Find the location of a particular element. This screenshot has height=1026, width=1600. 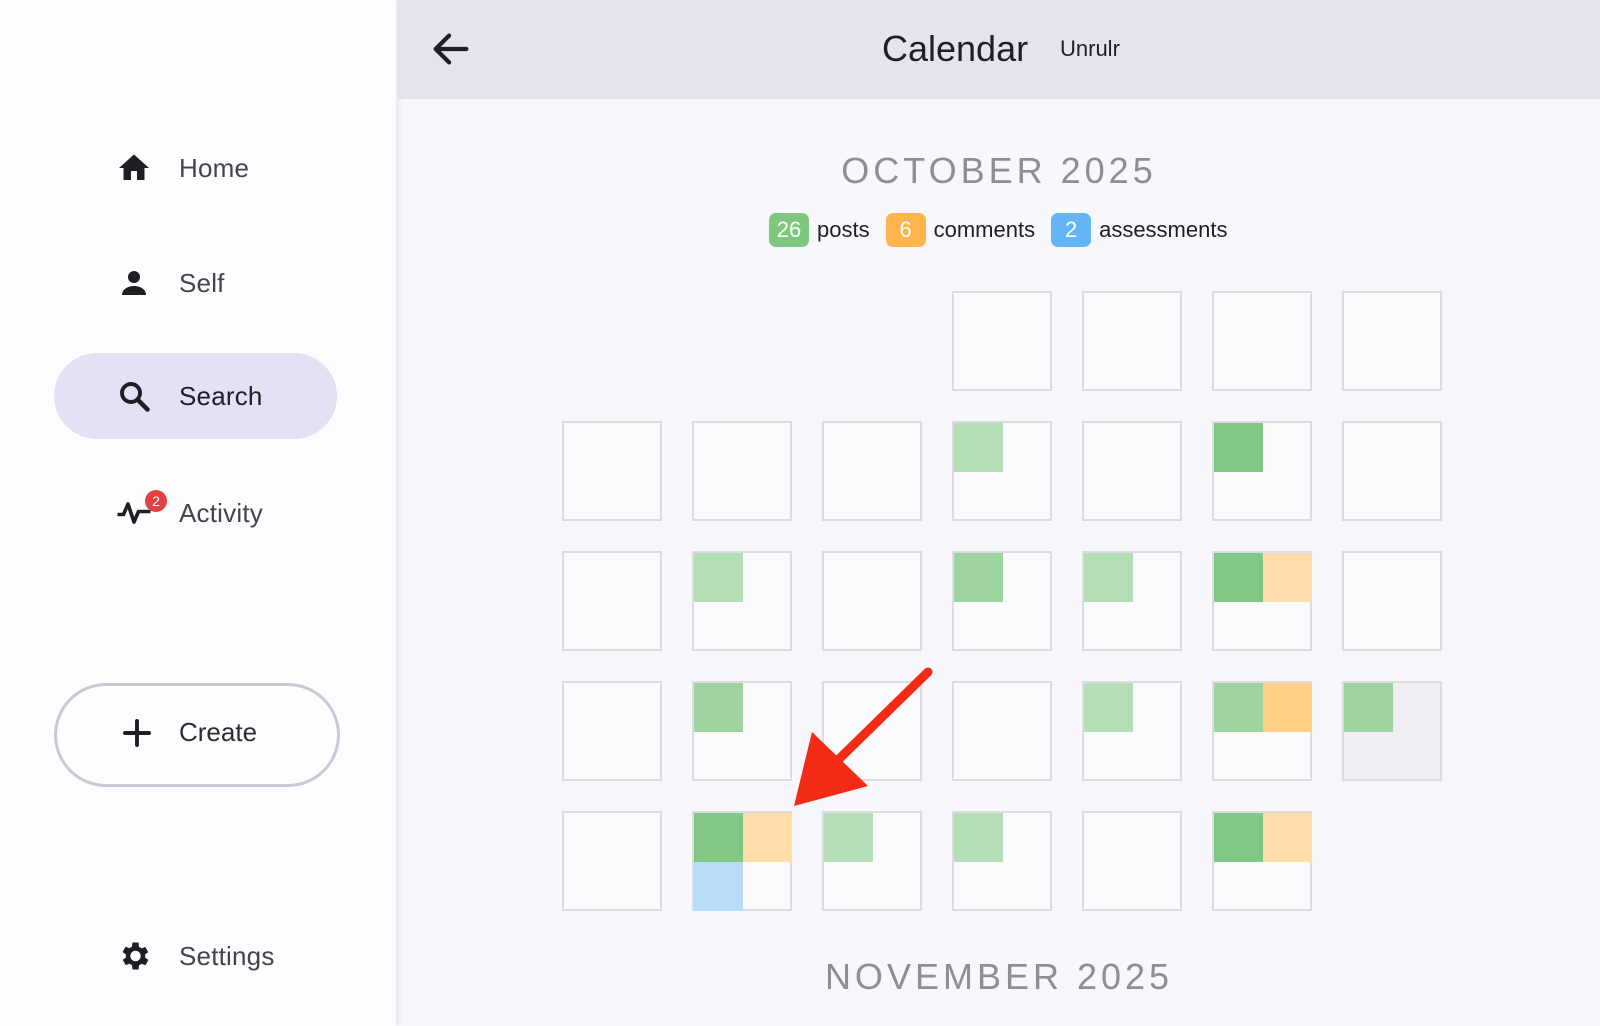

sidebar-item-self: Self is located at coordinates (195, 283).